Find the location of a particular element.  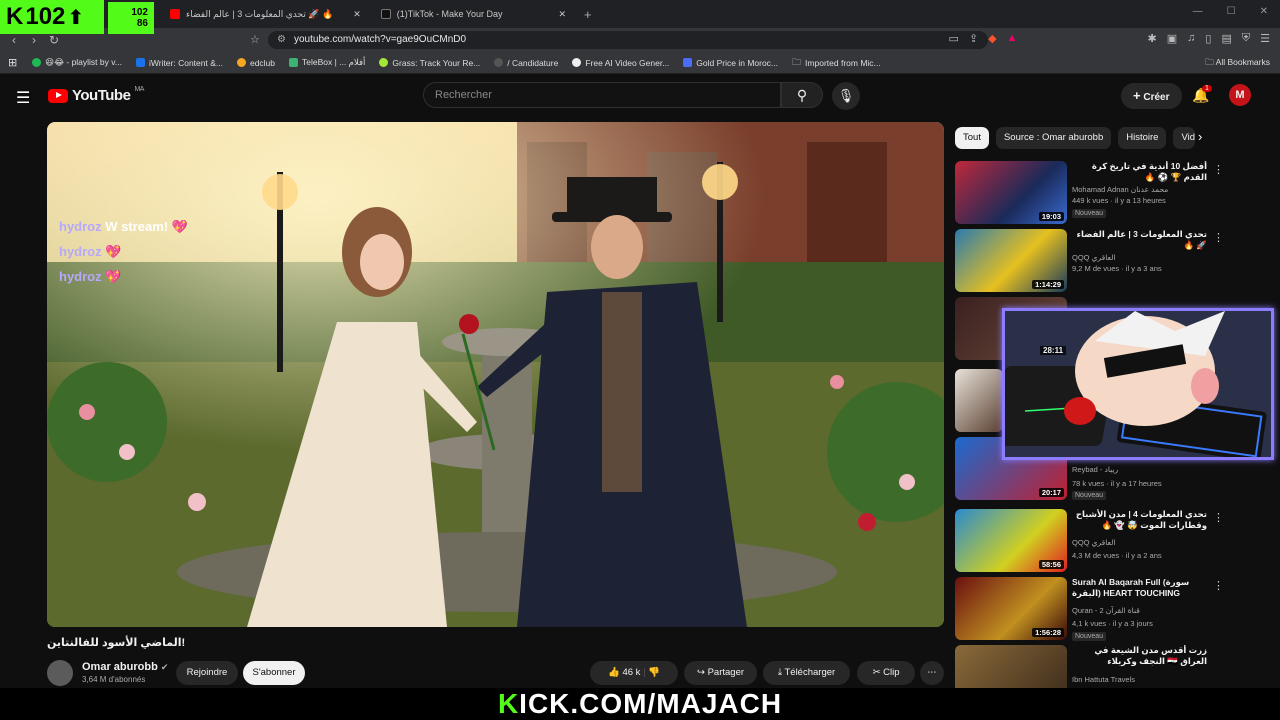

all-bookmarks: 🗀 All Bookmarks is located at coordinates (1237, 64).